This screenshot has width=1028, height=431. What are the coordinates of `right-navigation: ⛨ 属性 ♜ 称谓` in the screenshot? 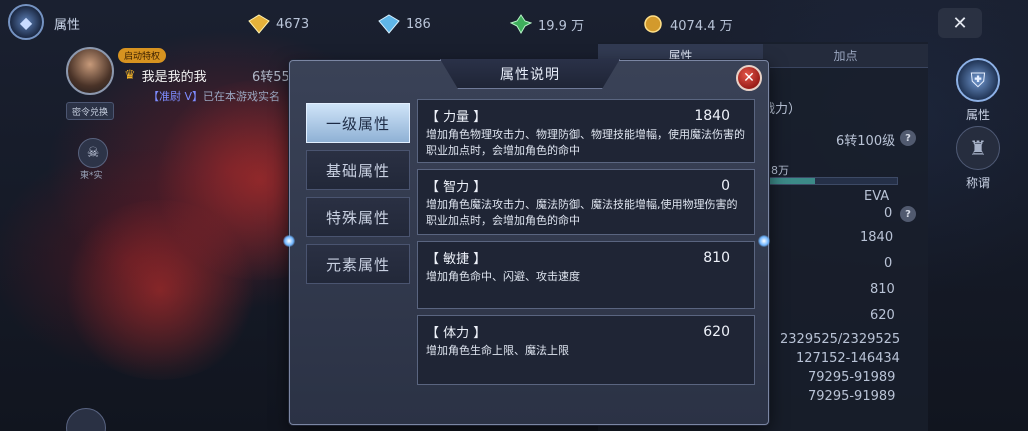 It's located at (978, 236).